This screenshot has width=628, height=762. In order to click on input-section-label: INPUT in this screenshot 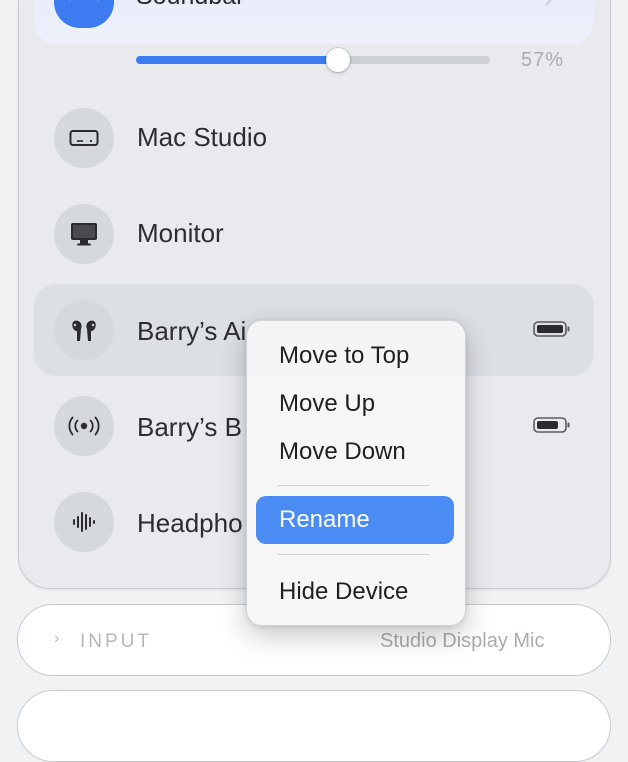, I will do `click(116, 641)`.